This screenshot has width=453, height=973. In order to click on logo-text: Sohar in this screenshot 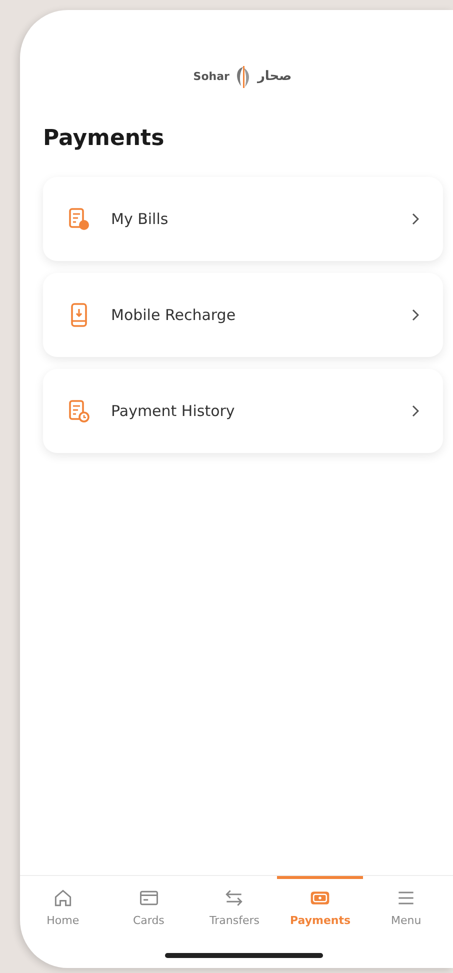, I will do `click(211, 76)`.